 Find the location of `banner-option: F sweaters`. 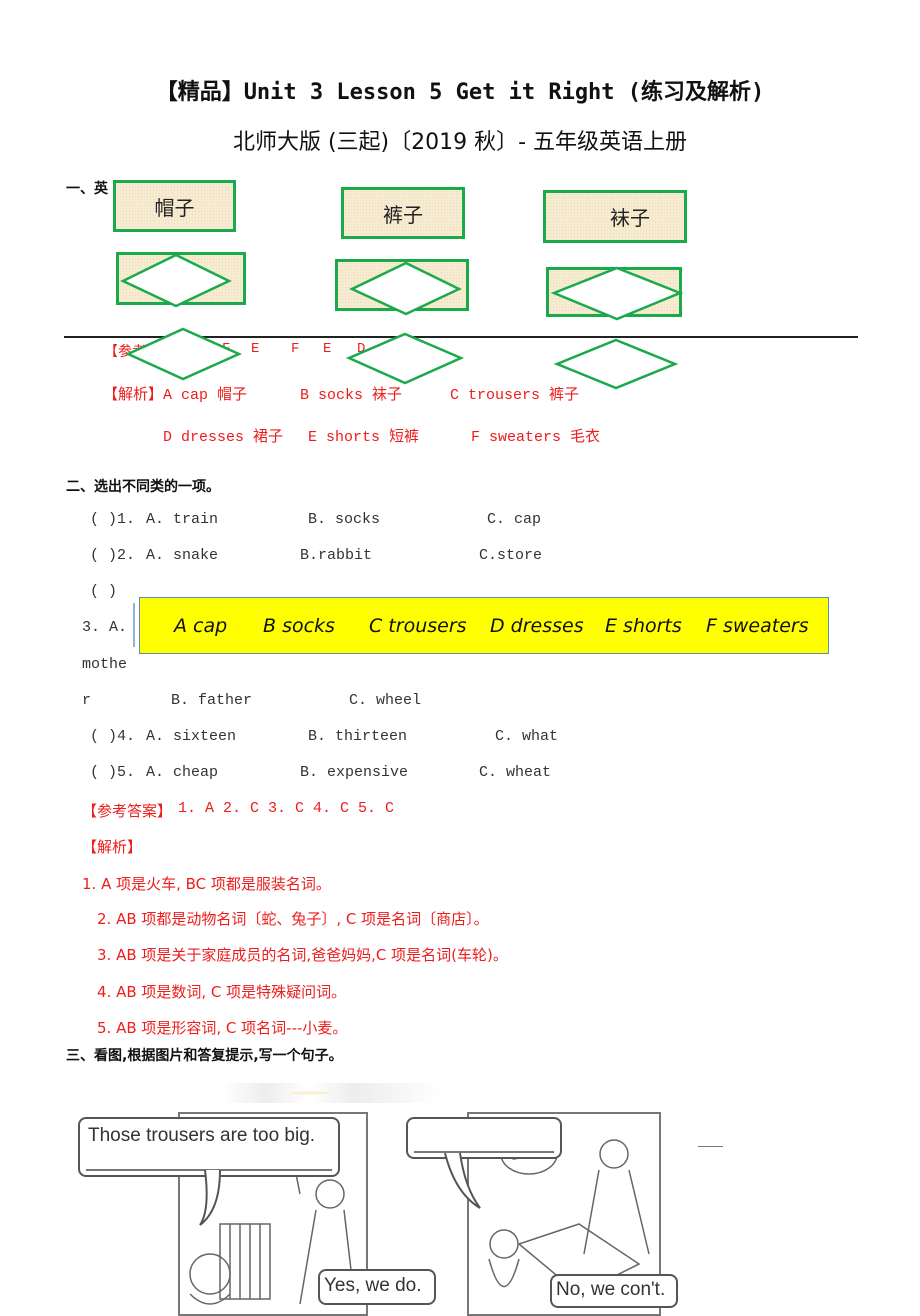

banner-option: F sweaters is located at coordinates (757, 625).